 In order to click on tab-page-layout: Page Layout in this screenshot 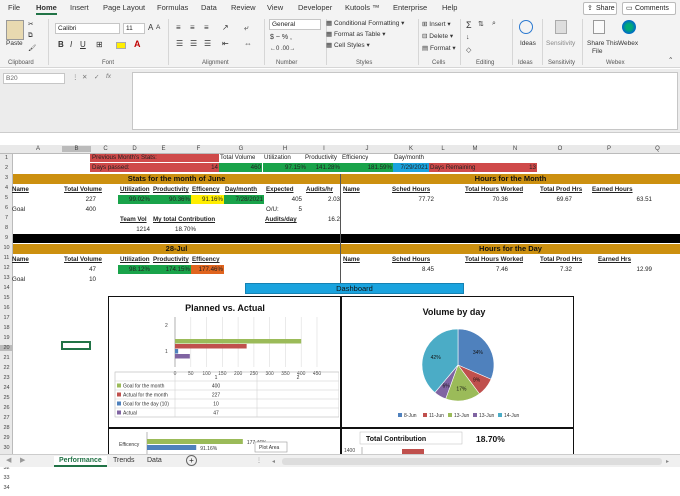, I will do `click(124, 7)`.